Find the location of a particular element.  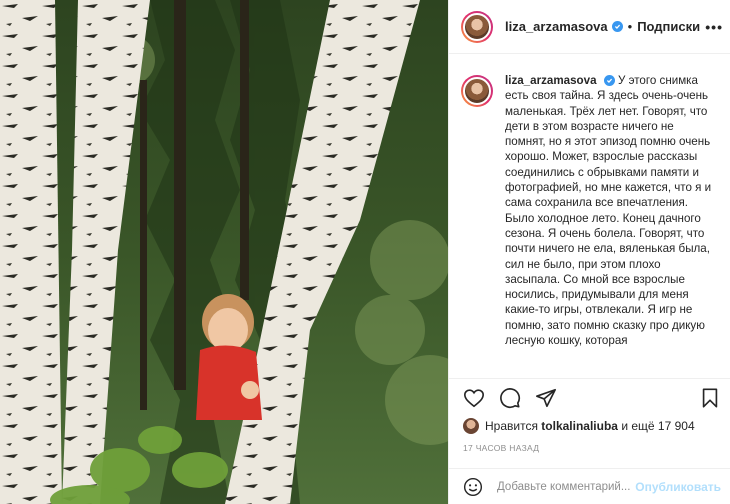

following-button: Подписки is located at coordinates (668, 26).